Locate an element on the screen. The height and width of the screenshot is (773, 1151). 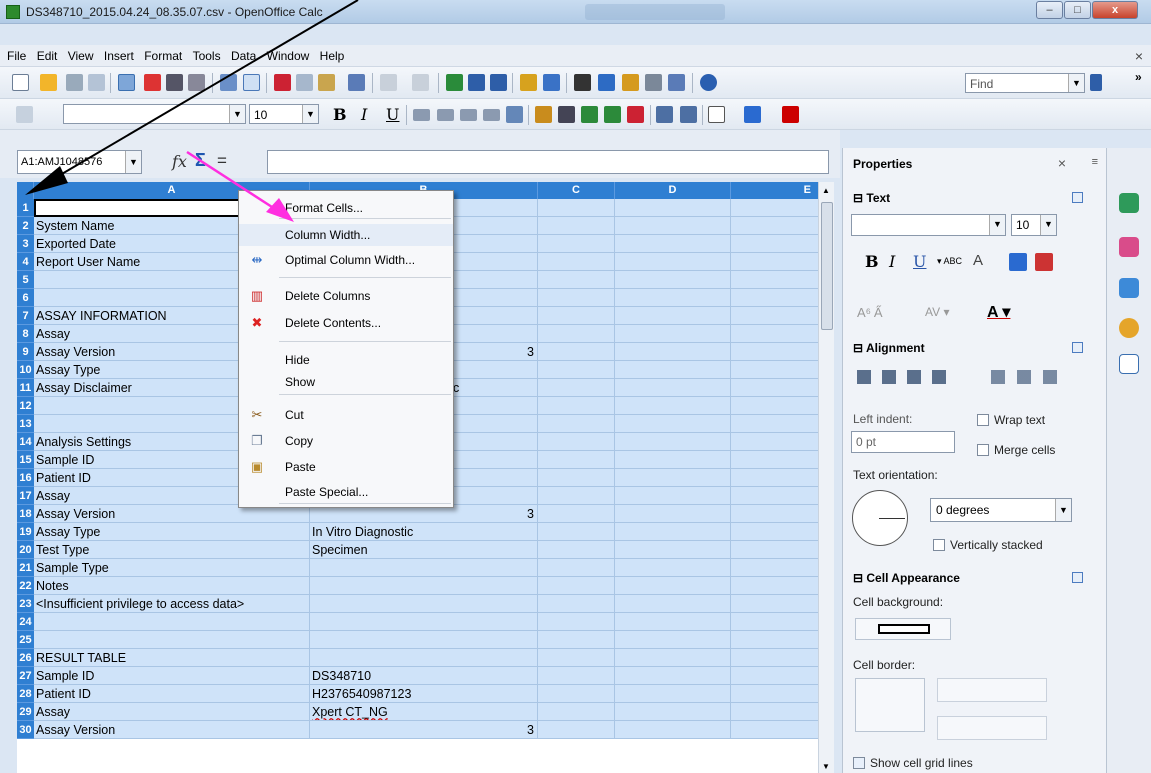
cell-border-picker is located at coordinates (890, 705).